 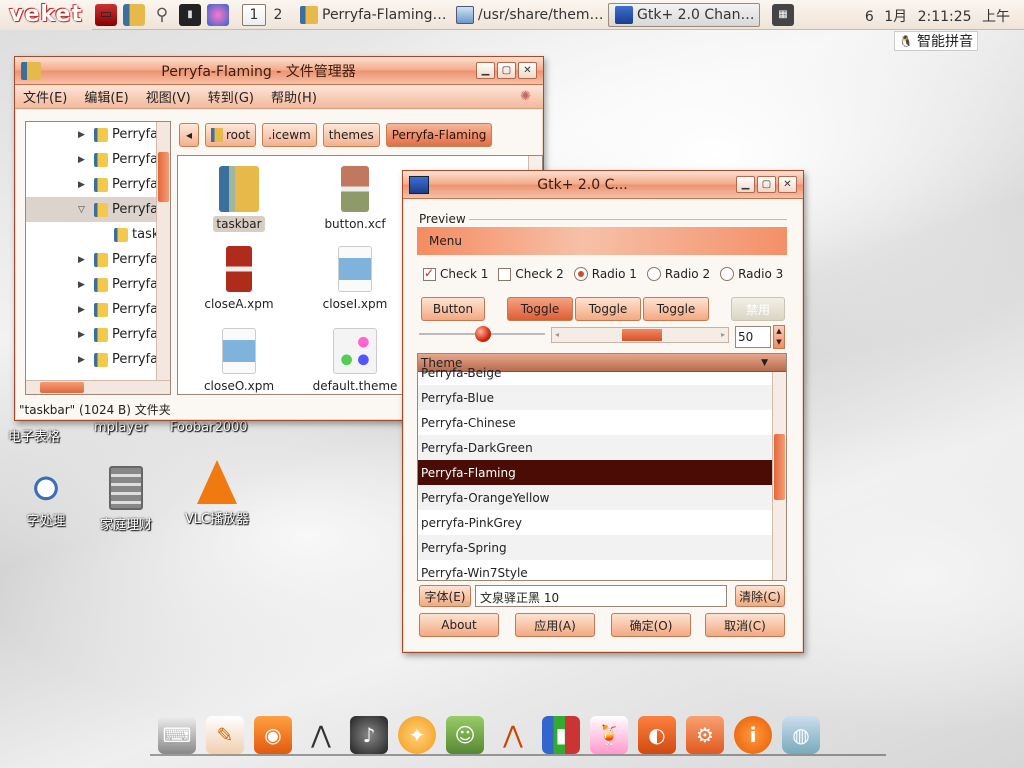 I want to click on document-icon: ✎, so click(x=225, y=735).